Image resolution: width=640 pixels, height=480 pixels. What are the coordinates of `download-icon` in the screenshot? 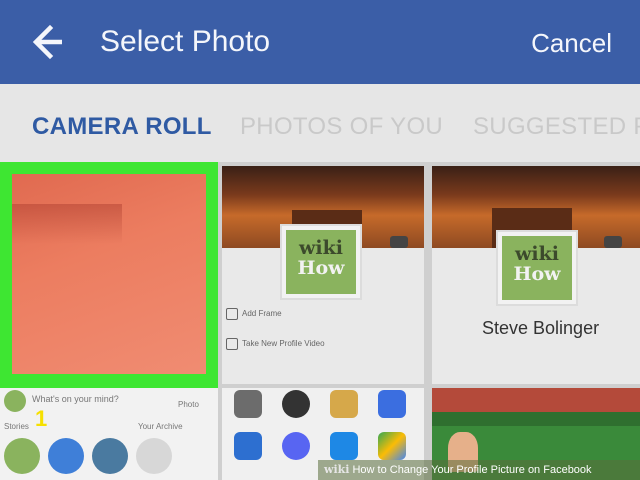 It's located at (344, 446).